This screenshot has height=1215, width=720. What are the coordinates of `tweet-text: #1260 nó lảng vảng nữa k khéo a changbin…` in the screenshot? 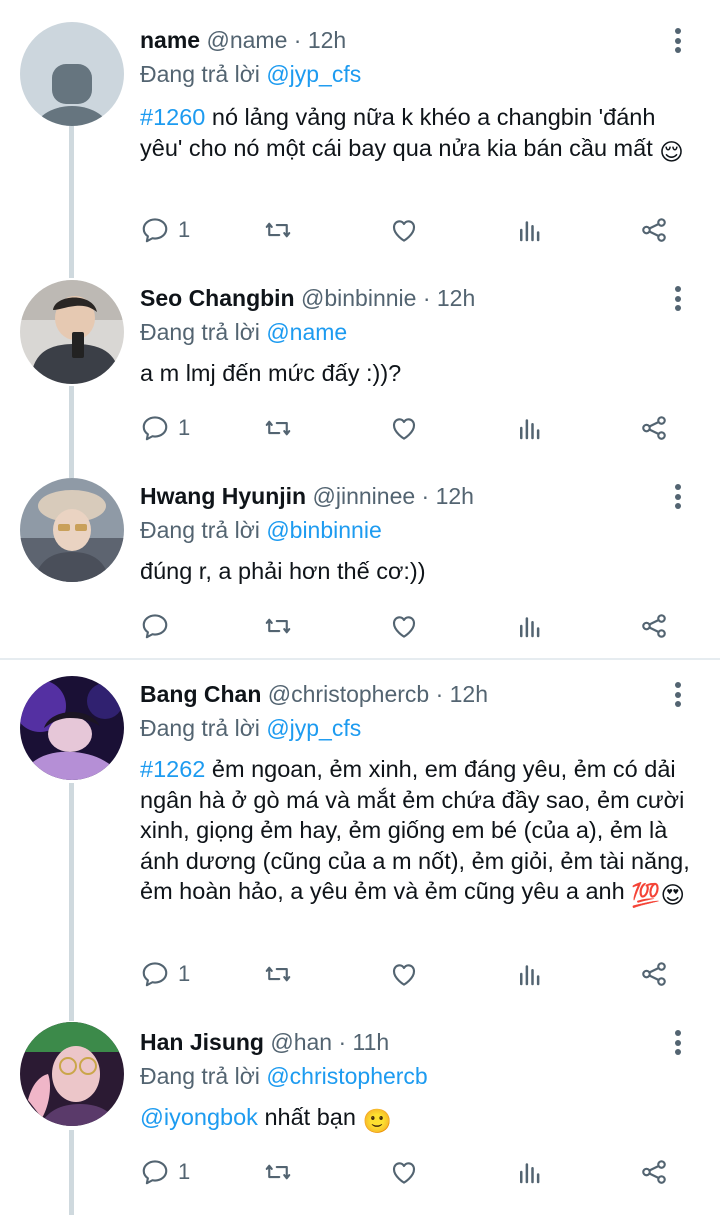 It's located at (417, 134).